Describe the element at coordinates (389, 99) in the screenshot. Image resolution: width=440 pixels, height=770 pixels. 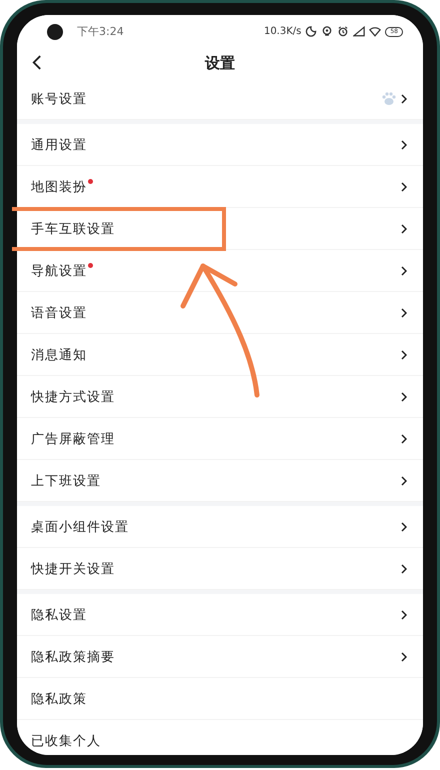
I see `paw-icon` at that location.